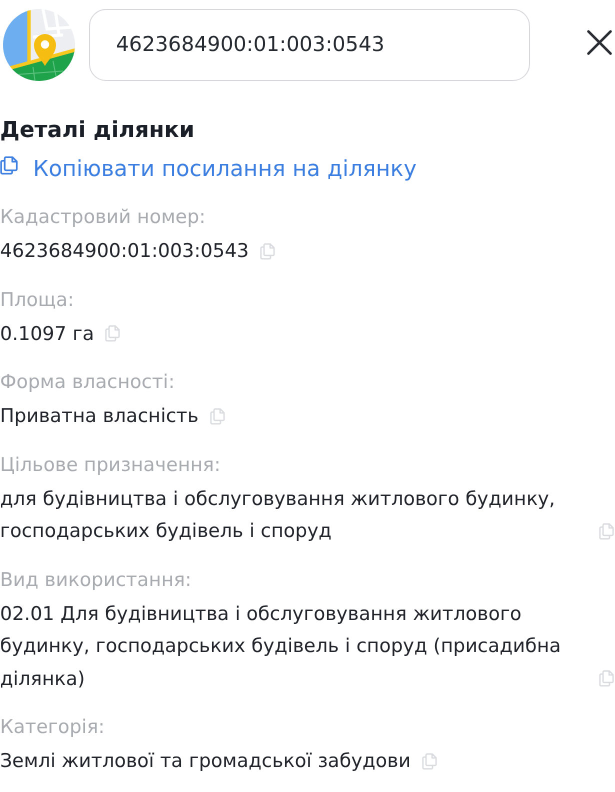 Image resolution: width=615 pixels, height=792 pixels. What do you see at coordinates (103, 217) in the screenshot?
I see `field-label: Кадастровий номер:` at bounding box center [103, 217].